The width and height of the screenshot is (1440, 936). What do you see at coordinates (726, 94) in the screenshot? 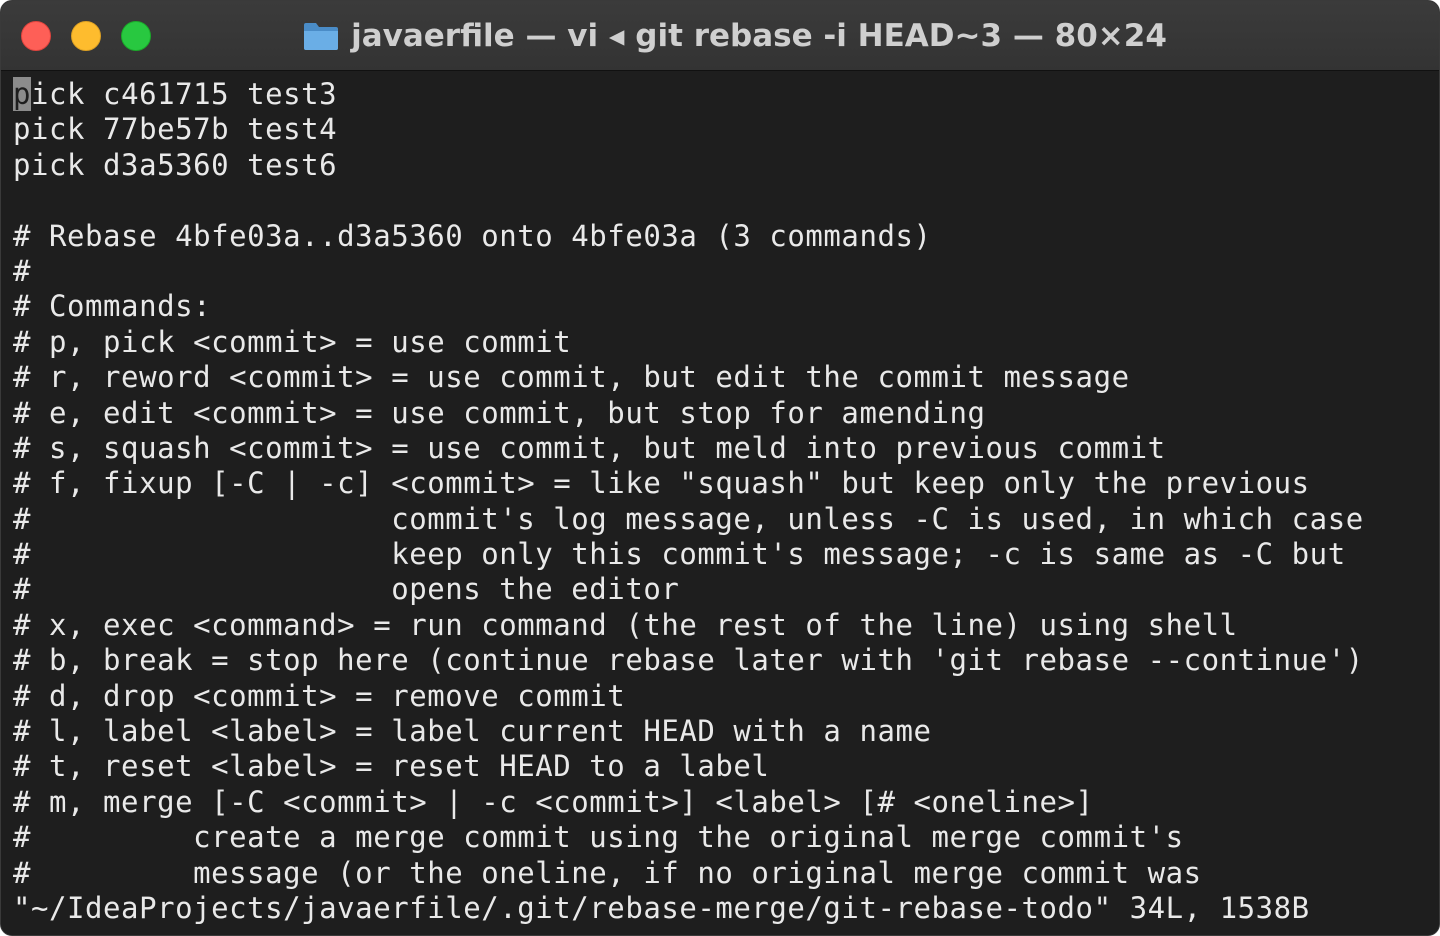
I see `editor-line: pick c461715 test3` at bounding box center [726, 94].